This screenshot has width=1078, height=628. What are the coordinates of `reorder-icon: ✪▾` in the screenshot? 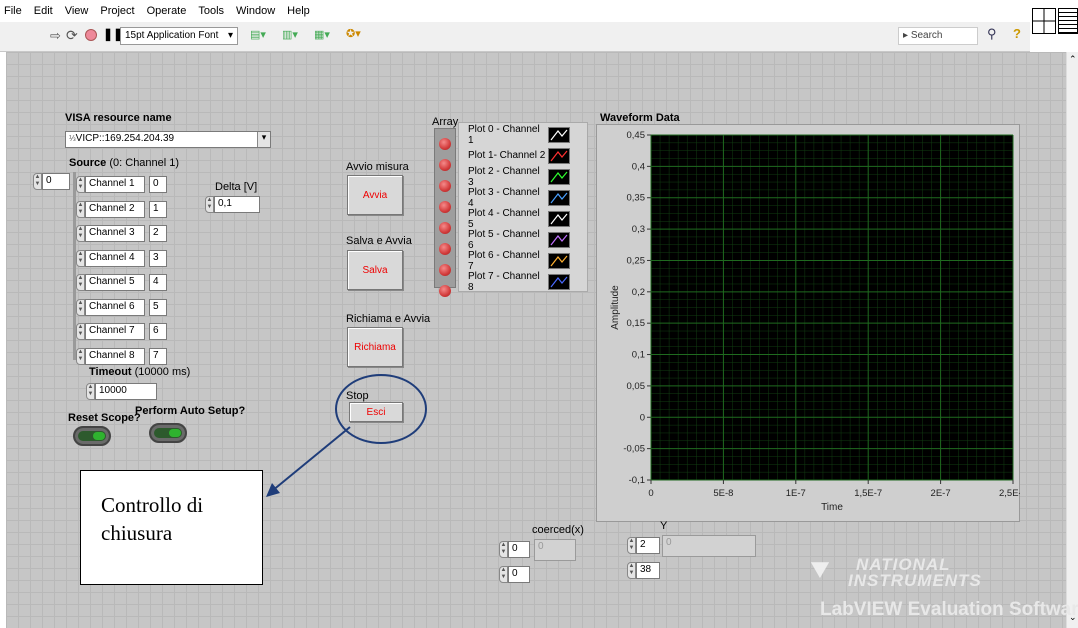 It's located at (353, 33).